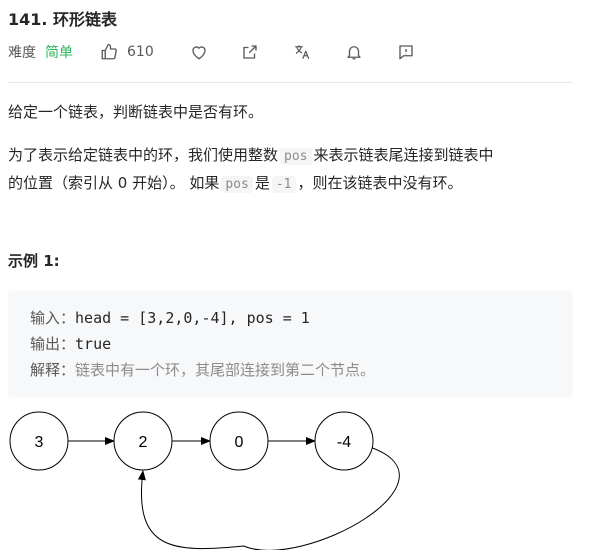  Describe the element at coordinates (143, 442) in the screenshot. I see `list-node-value: 2` at that location.